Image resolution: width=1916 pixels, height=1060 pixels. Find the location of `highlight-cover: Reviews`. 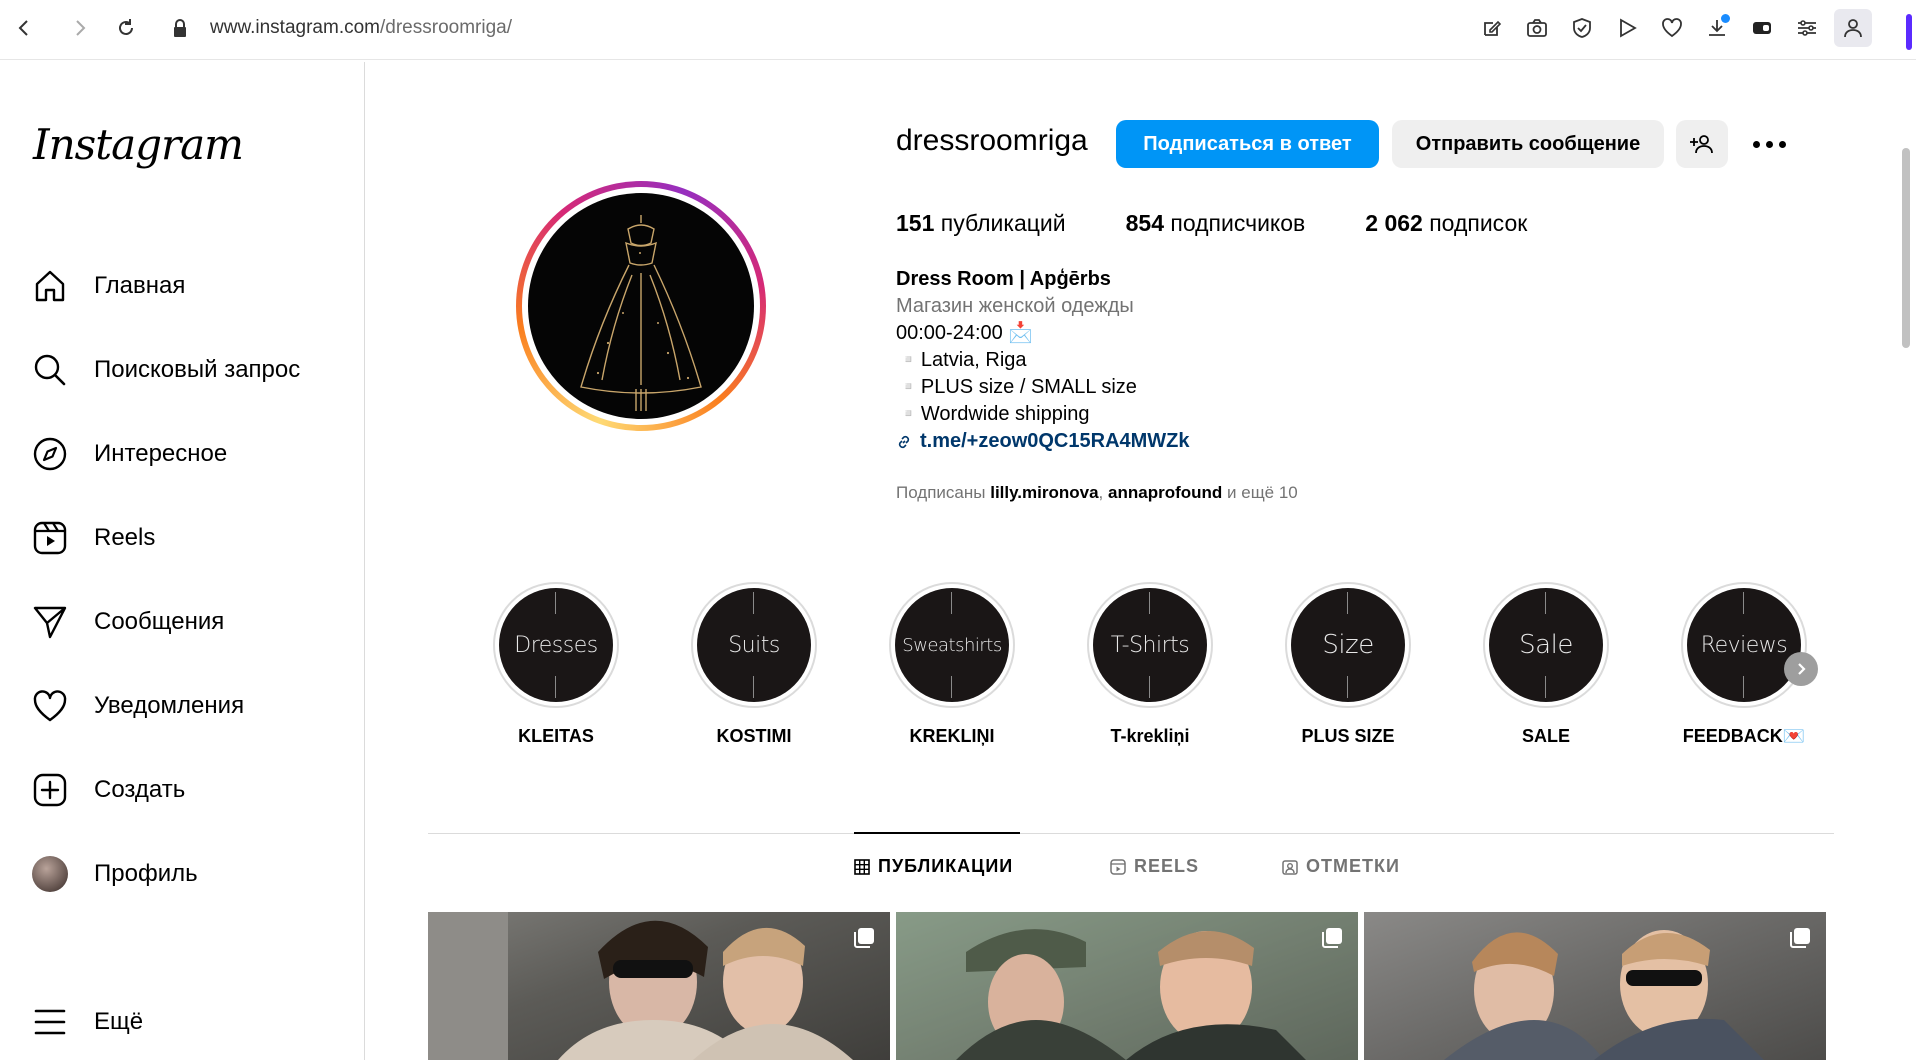

highlight-cover: Reviews is located at coordinates (1744, 645).